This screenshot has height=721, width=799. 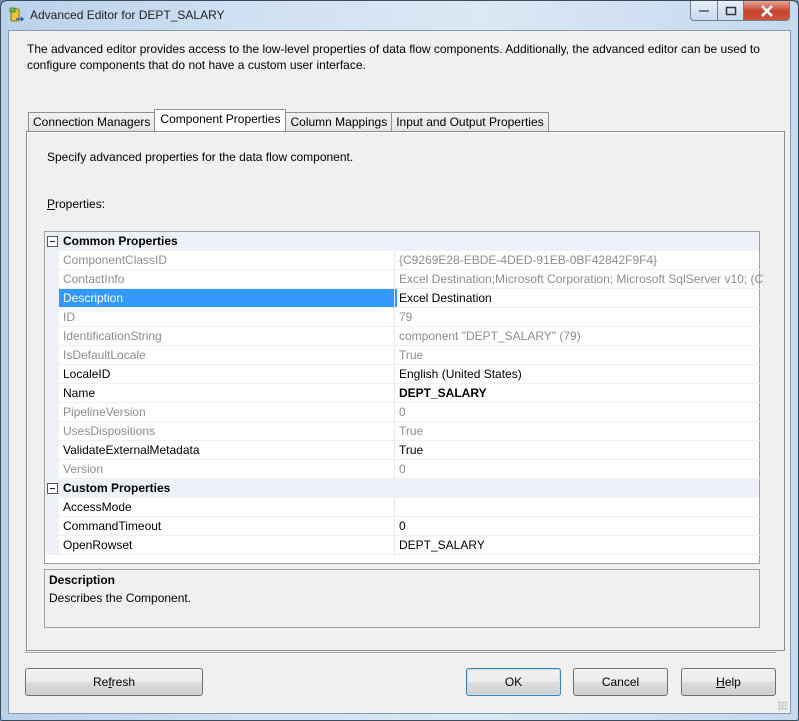 I want to click on property-name: ContactInfo, so click(x=228, y=279).